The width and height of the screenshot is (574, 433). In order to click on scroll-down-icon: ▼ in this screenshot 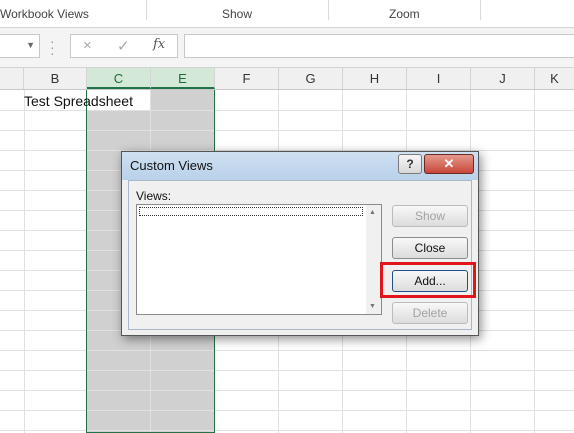, I will do `click(372, 306)`.